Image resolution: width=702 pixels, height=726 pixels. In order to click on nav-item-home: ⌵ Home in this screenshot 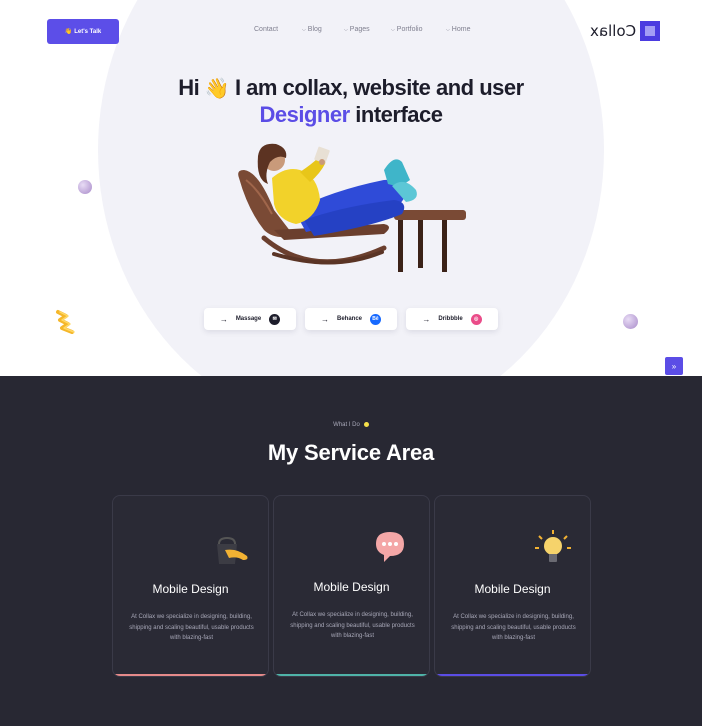, I will do `click(458, 29)`.